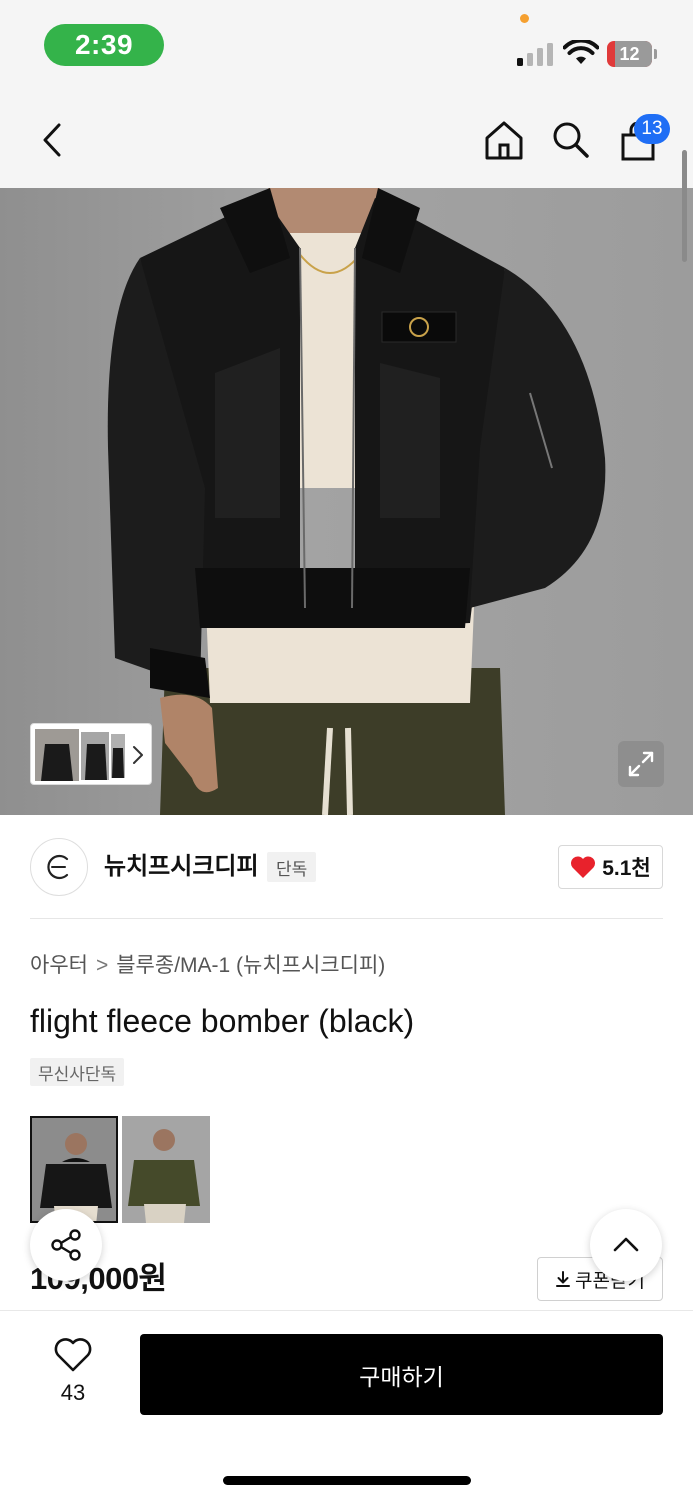  I want to click on exclusive-badge: 단독, so click(292, 867).